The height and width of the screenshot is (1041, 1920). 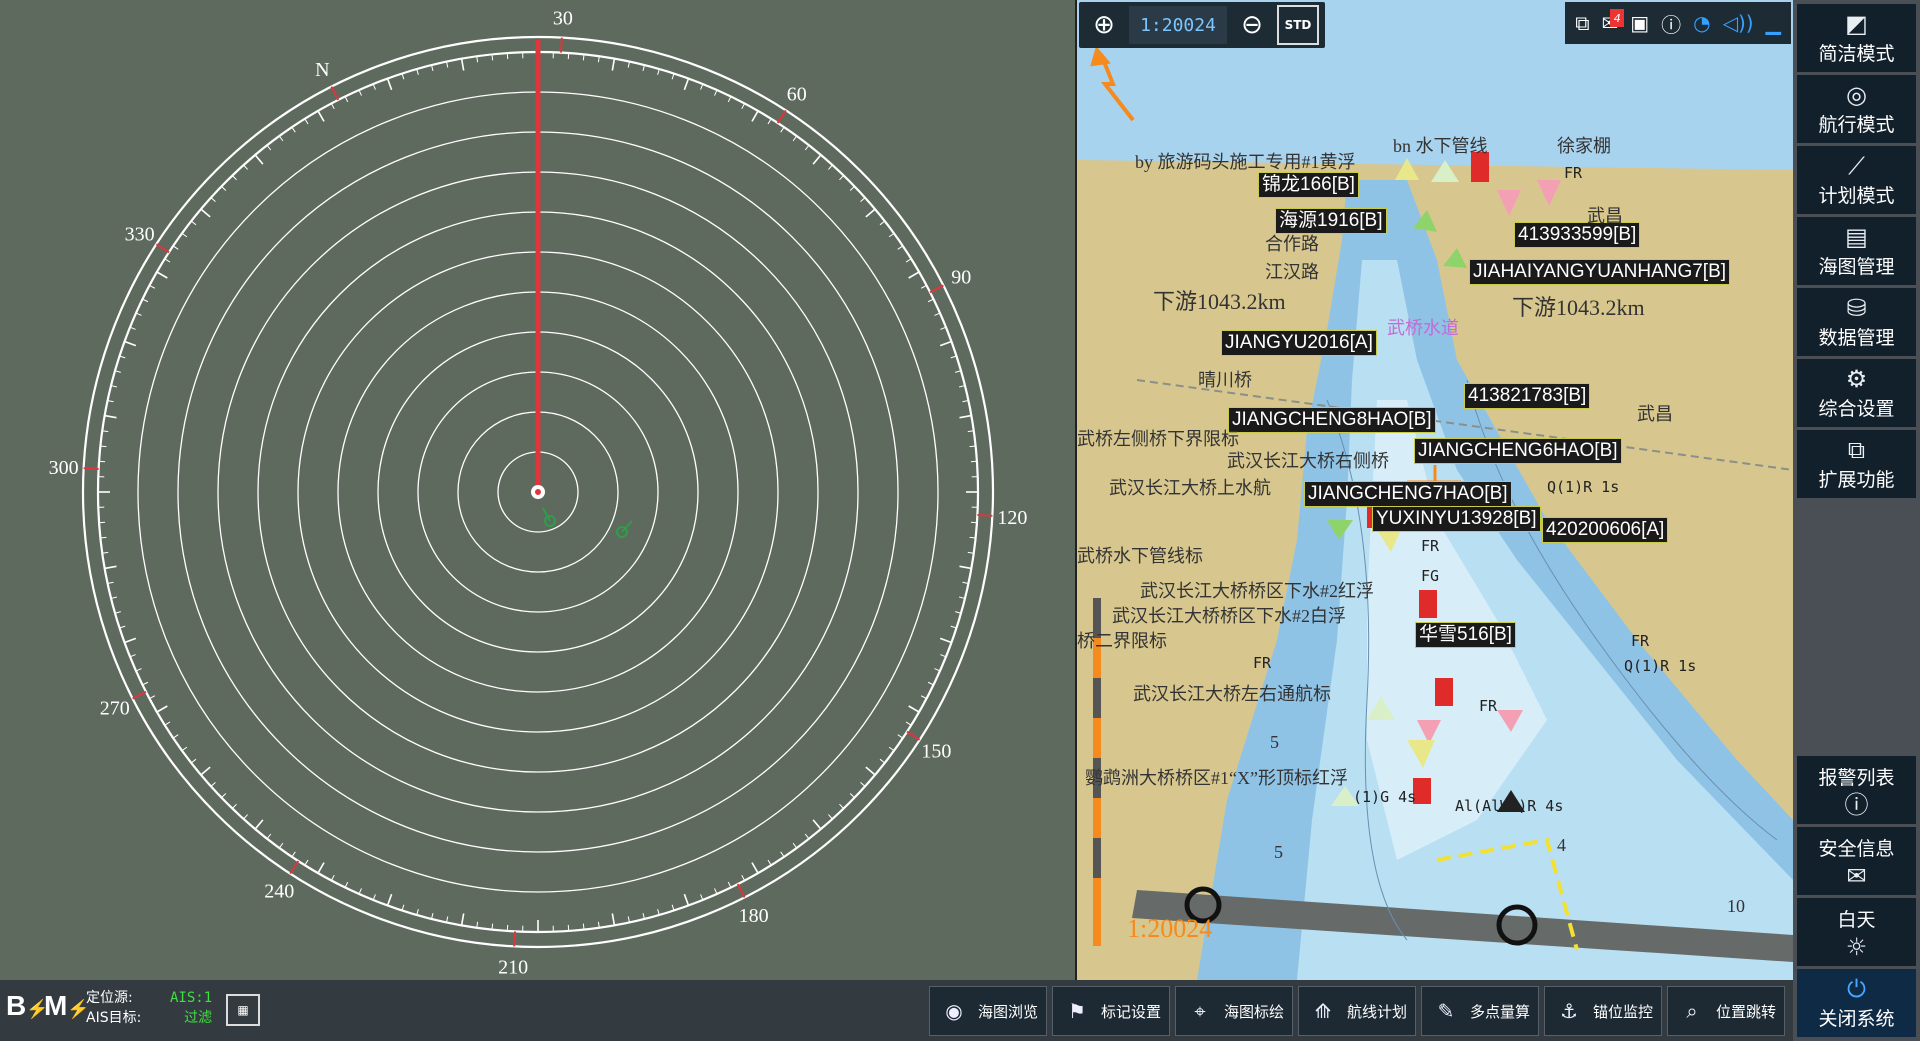 I want to click on sidebar-button: ▤ 海图管理, so click(x=1856, y=251).